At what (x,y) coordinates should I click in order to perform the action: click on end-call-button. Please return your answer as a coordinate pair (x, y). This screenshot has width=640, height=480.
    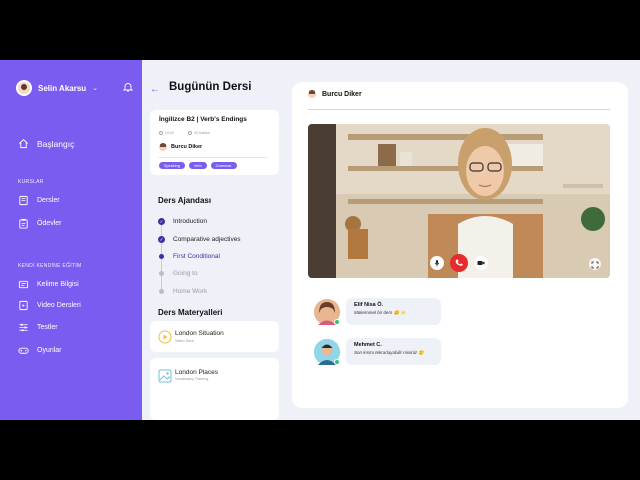
    Looking at the image, I should click on (459, 263).